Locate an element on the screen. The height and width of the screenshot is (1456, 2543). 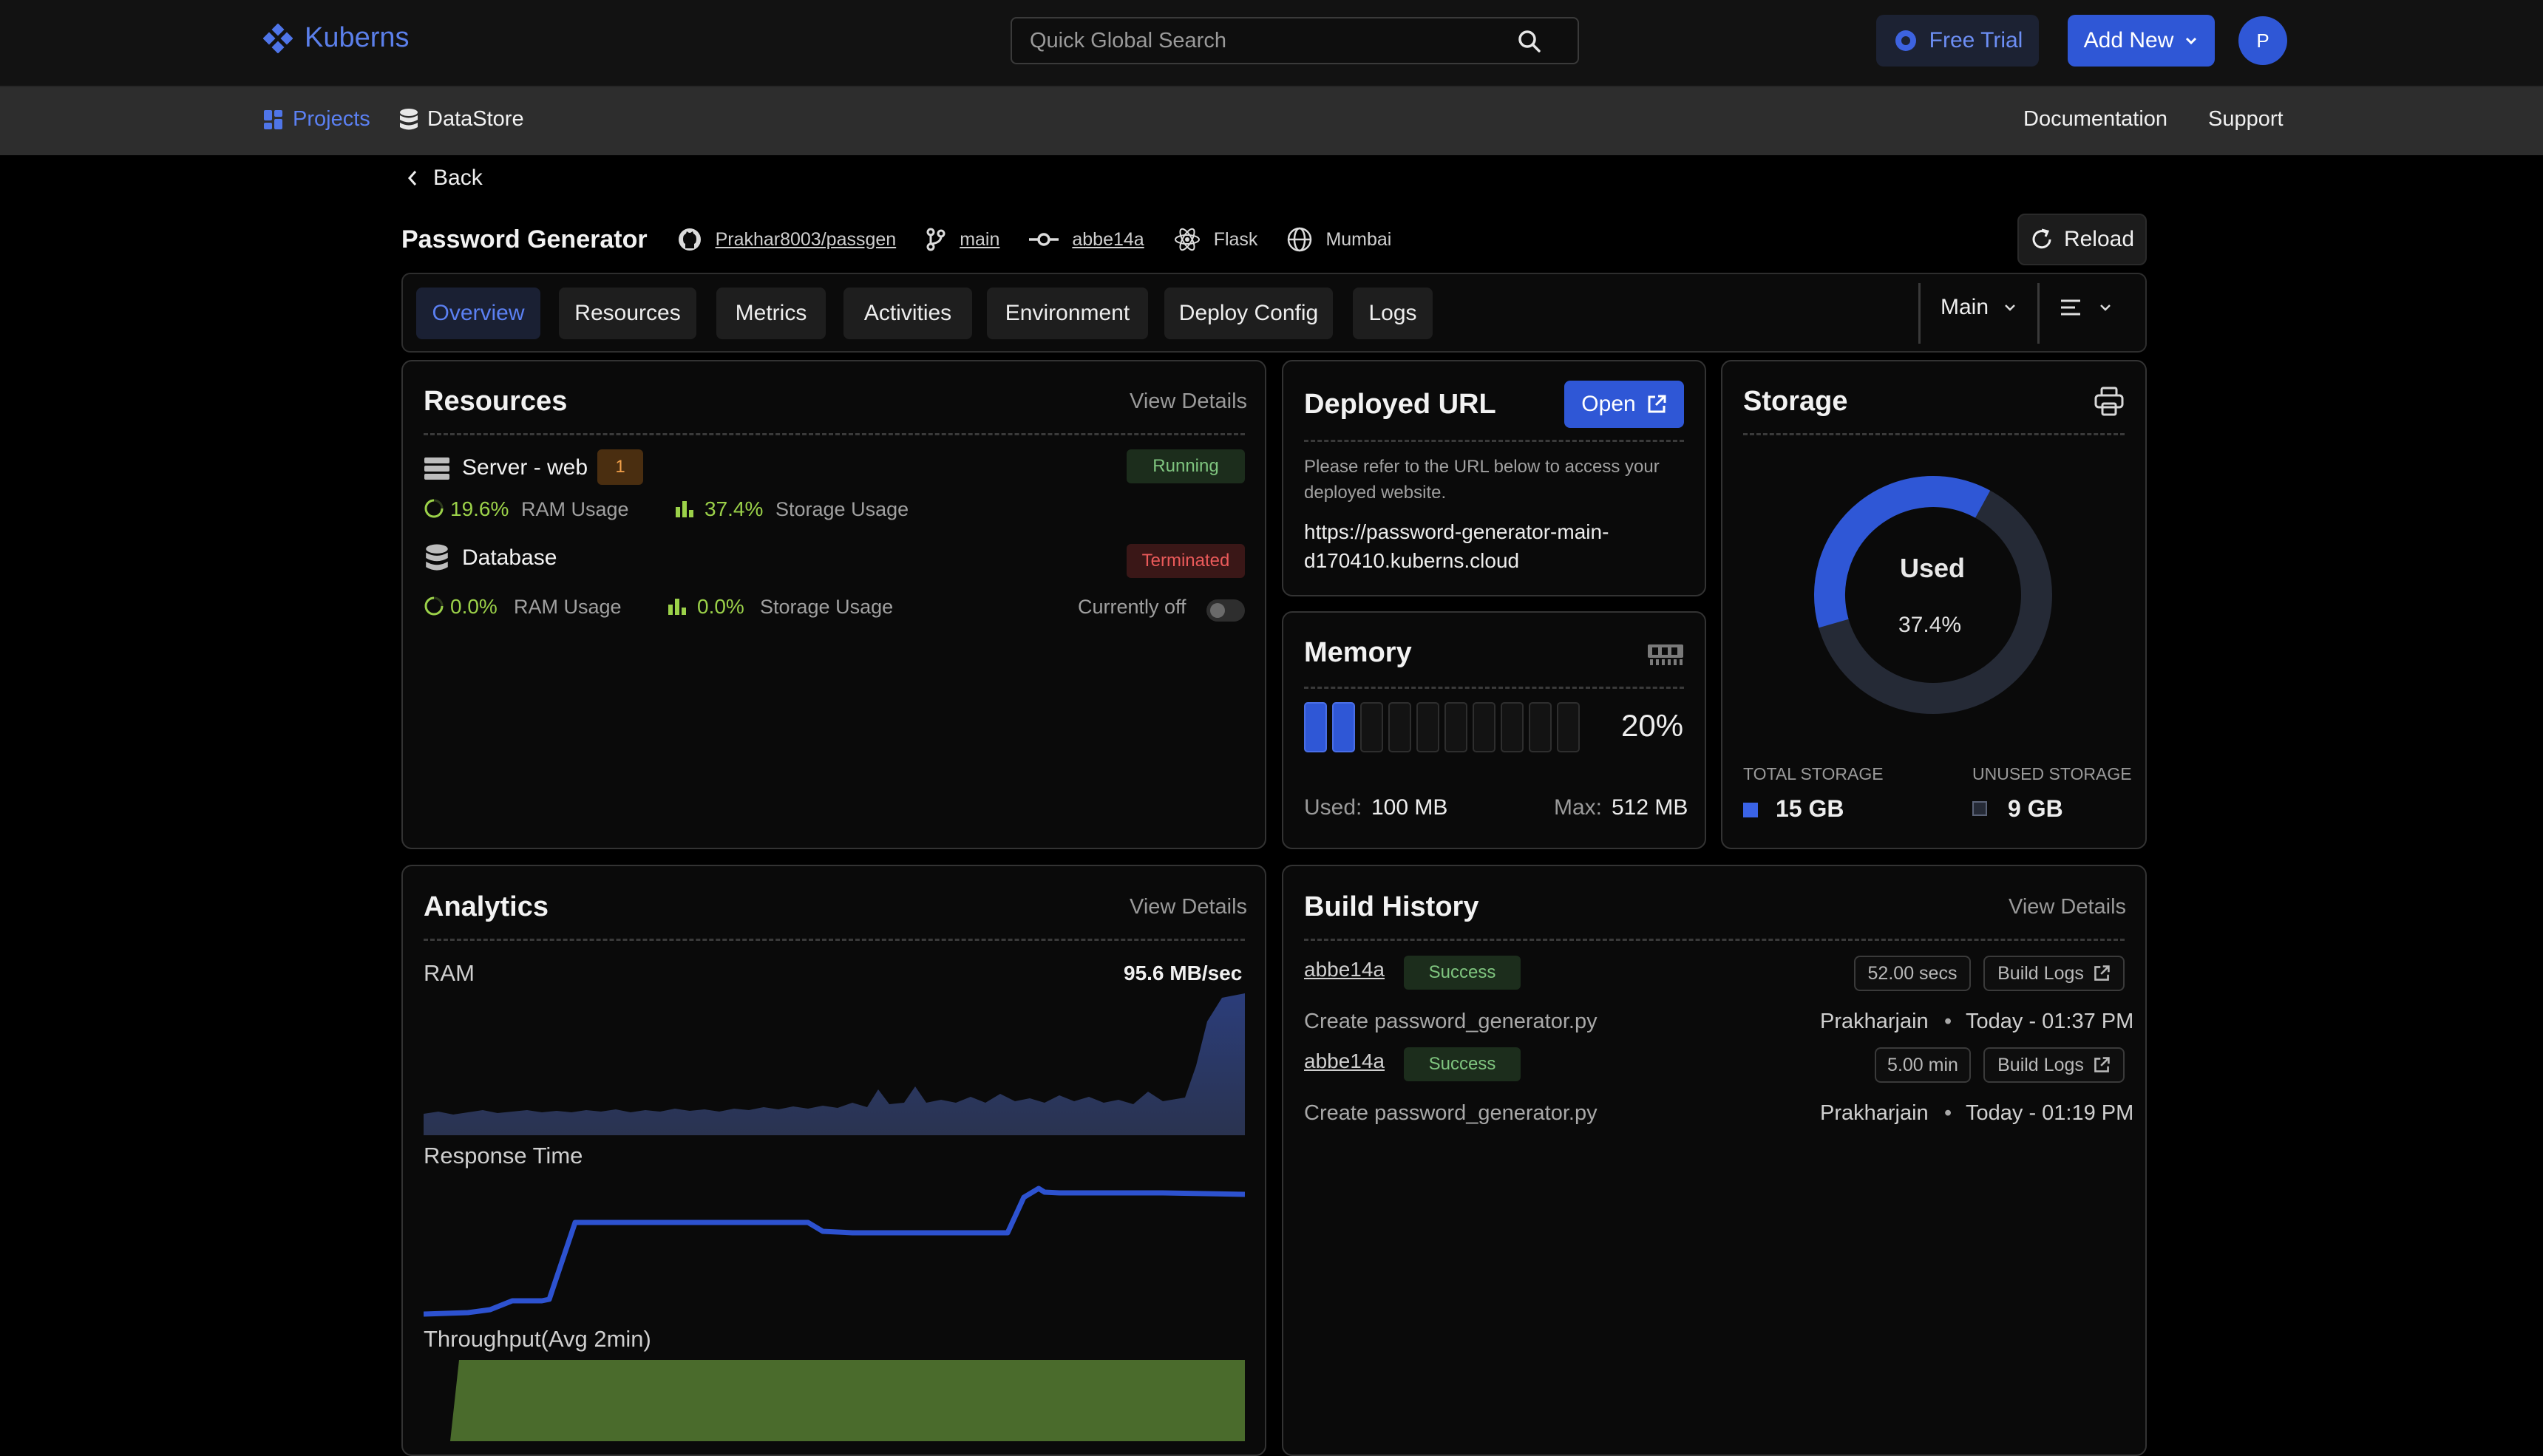
ram-progress-icon is located at coordinates (434, 508).